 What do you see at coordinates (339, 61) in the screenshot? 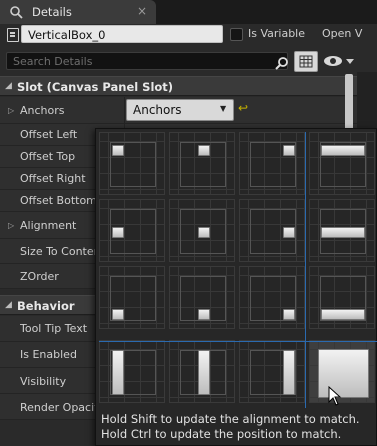
I see `eye-visibility-icon` at bounding box center [339, 61].